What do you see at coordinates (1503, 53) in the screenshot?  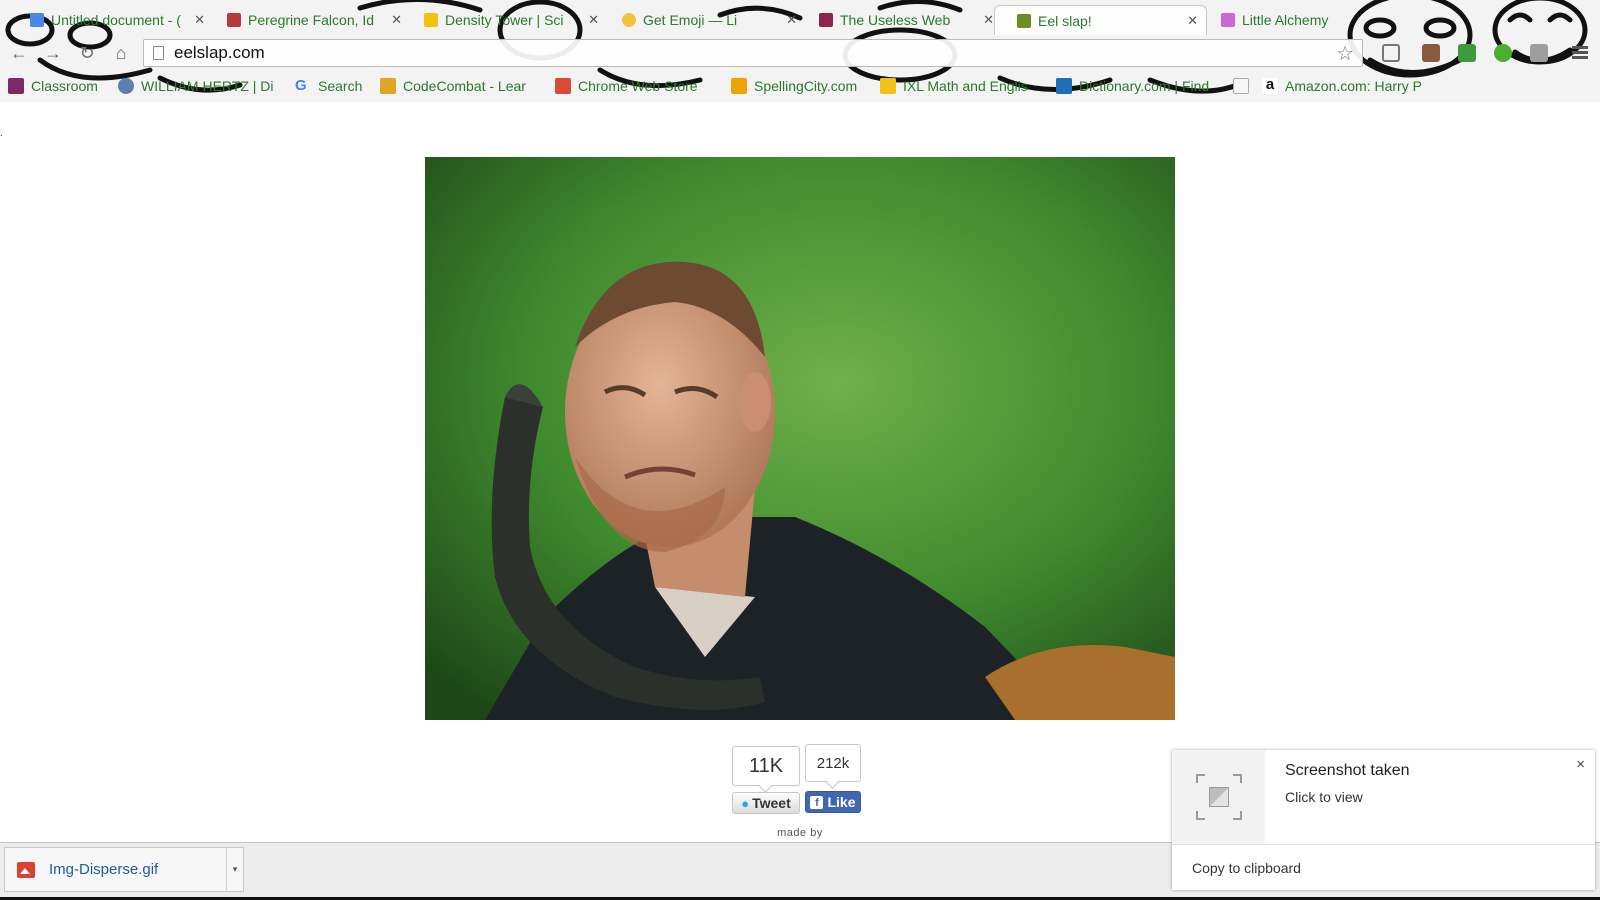 I see `add-extension-icon` at bounding box center [1503, 53].